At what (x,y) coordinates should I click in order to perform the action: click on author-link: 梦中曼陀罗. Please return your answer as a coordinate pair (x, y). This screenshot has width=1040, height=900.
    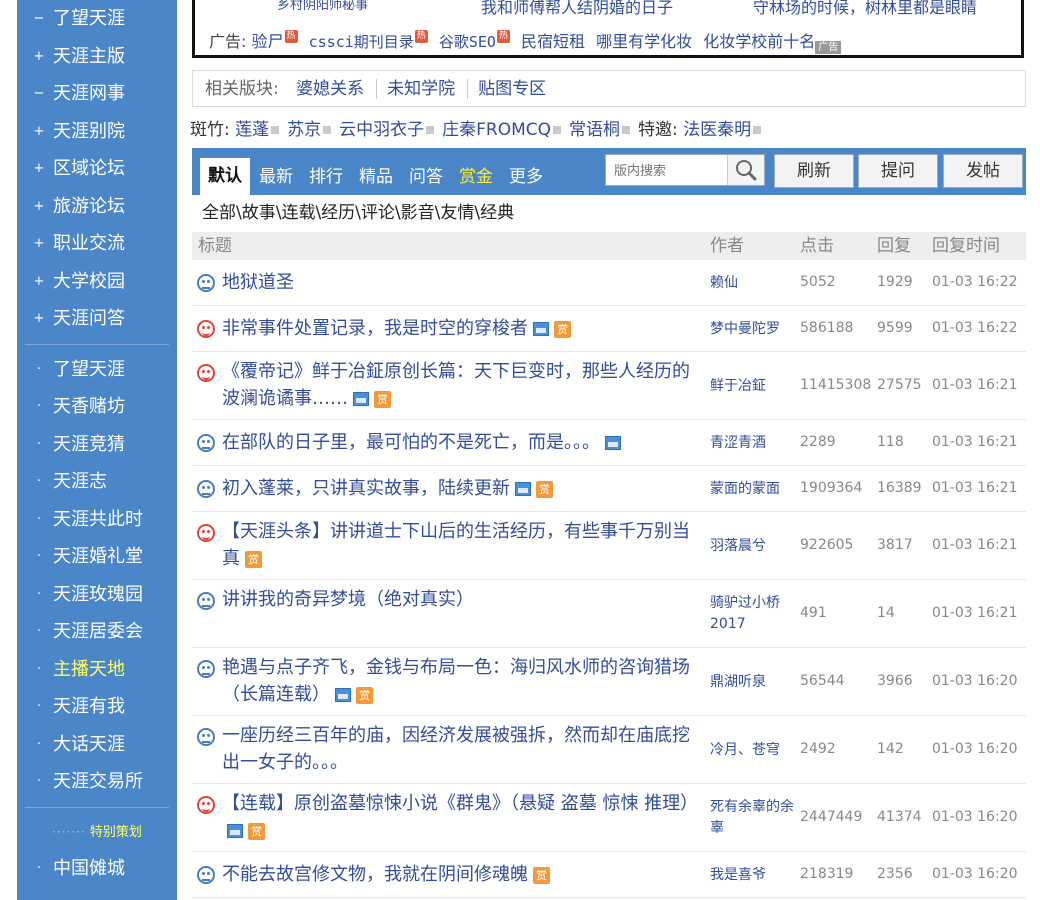
    Looking at the image, I should click on (753, 329).